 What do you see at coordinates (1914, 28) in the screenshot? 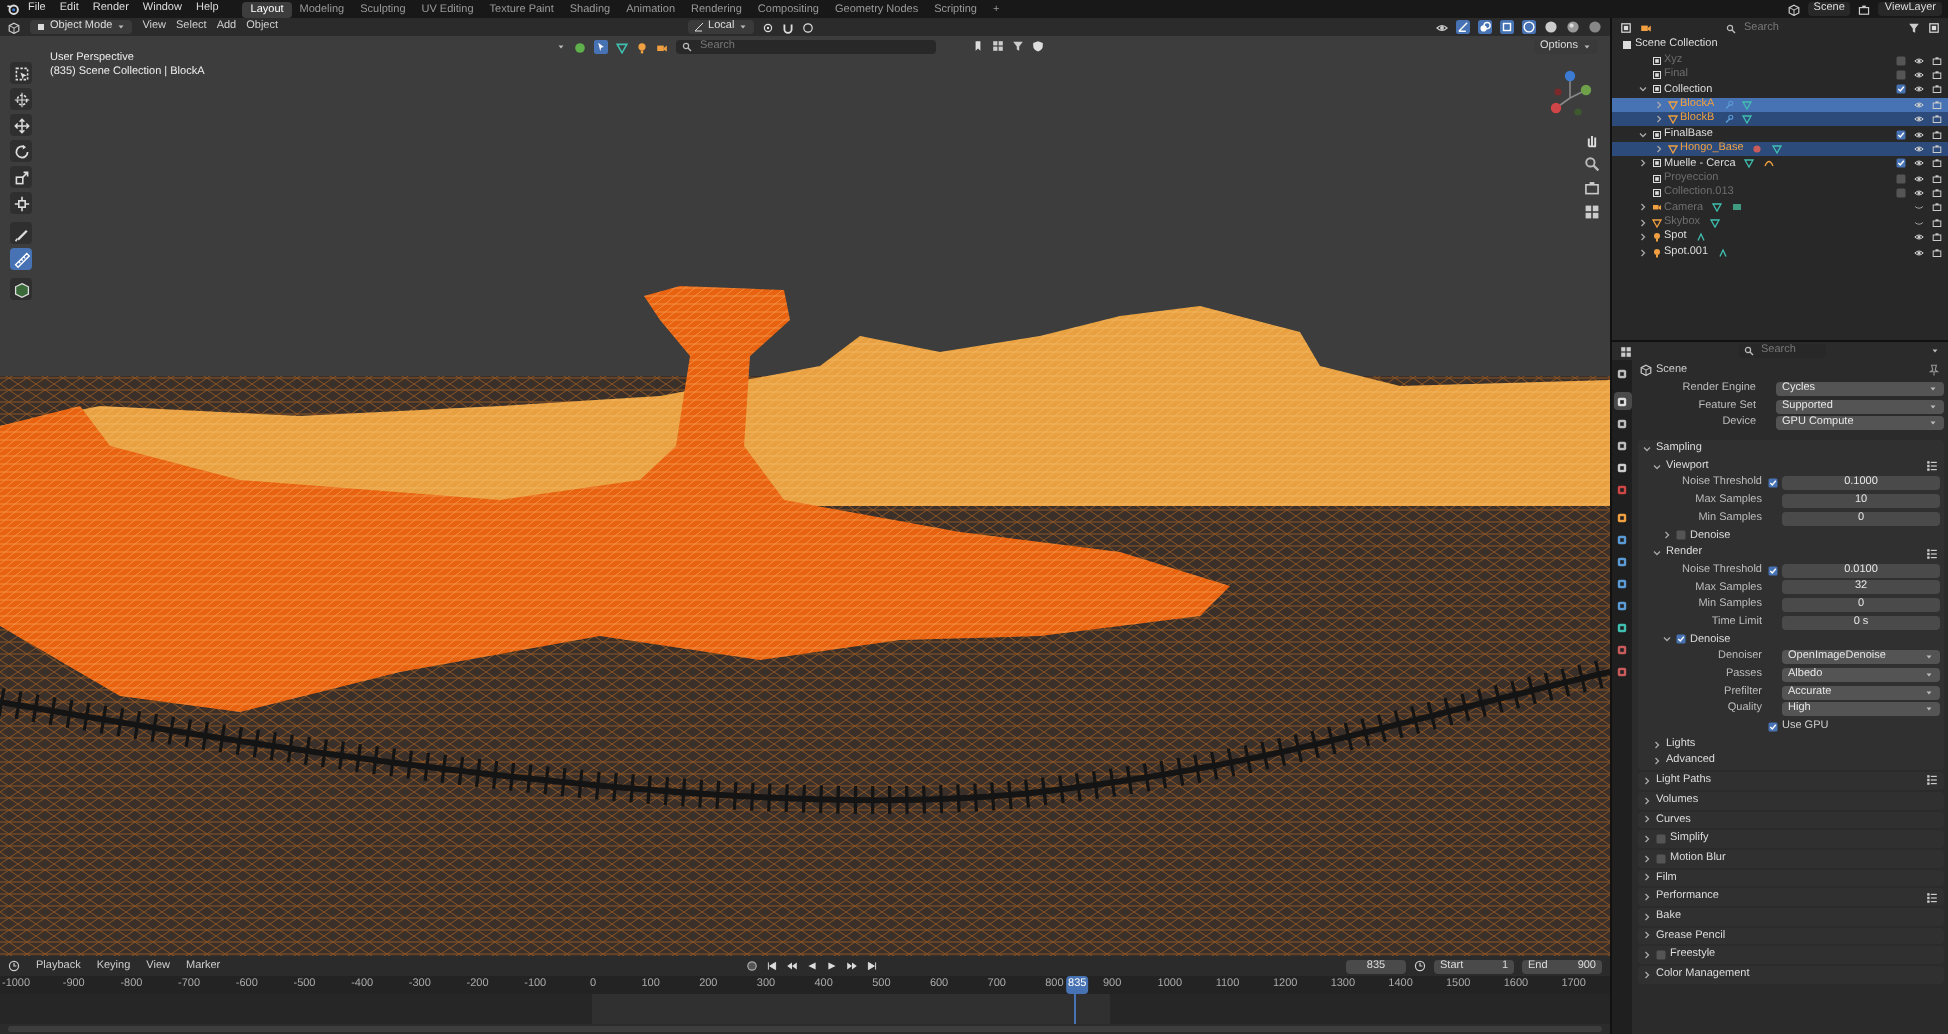
I see `filter-icon` at bounding box center [1914, 28].